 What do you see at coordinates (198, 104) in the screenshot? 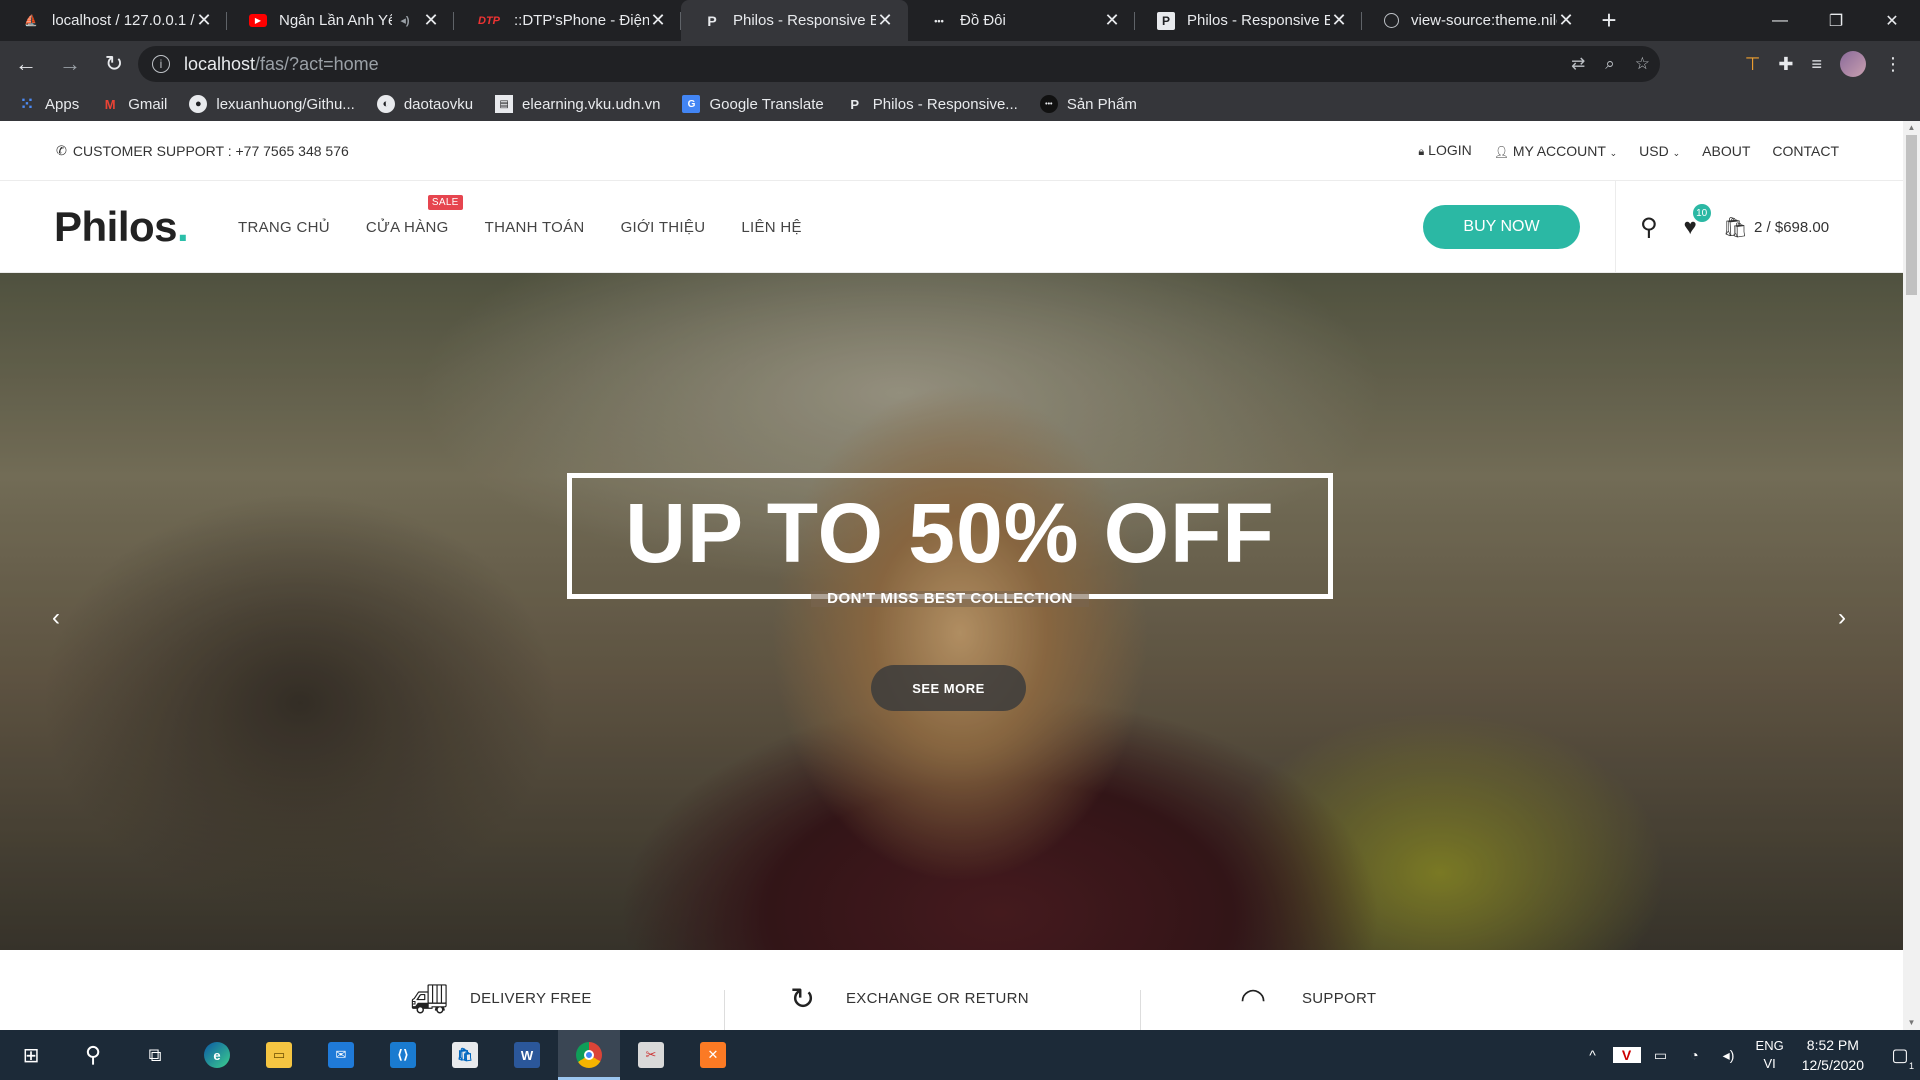
I see `github-icon: ●` at bounding box center [198, 104].